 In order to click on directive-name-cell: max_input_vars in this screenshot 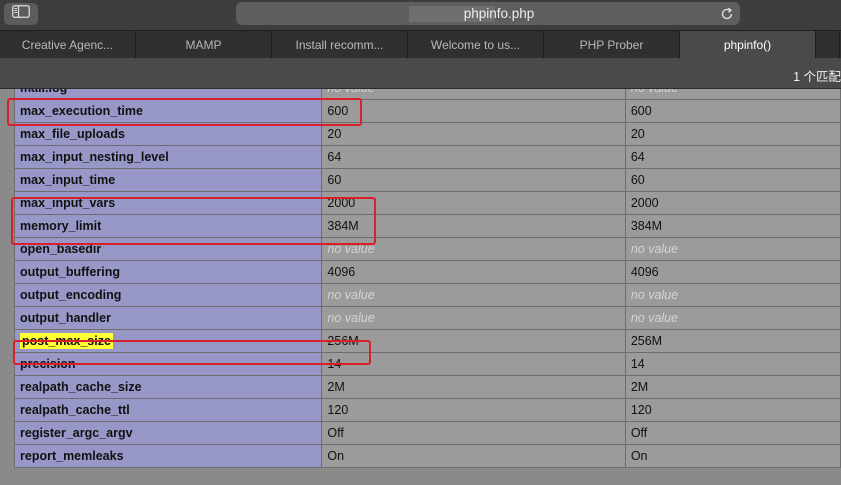, I will do `click(168, 203)`.